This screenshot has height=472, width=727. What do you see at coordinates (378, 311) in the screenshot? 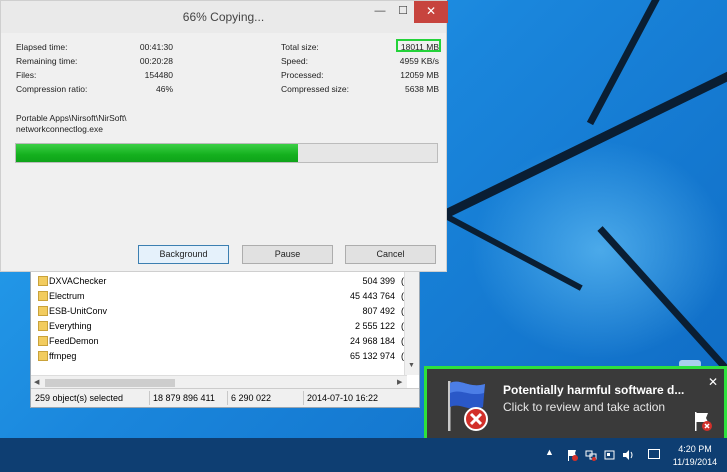
I see `file-size: 807 492` at bounding box center [378, 311].